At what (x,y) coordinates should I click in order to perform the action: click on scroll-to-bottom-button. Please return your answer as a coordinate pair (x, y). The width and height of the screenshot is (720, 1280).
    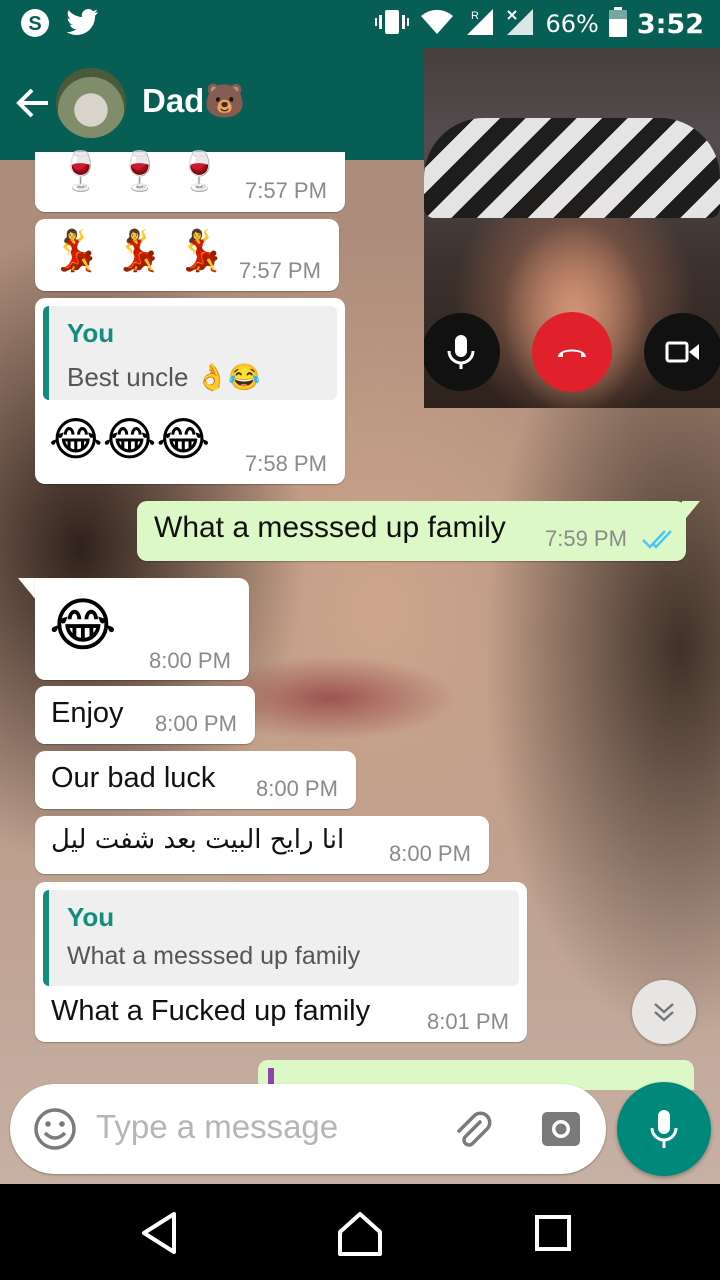
    Looking at the image, I should click on (664, 1012).